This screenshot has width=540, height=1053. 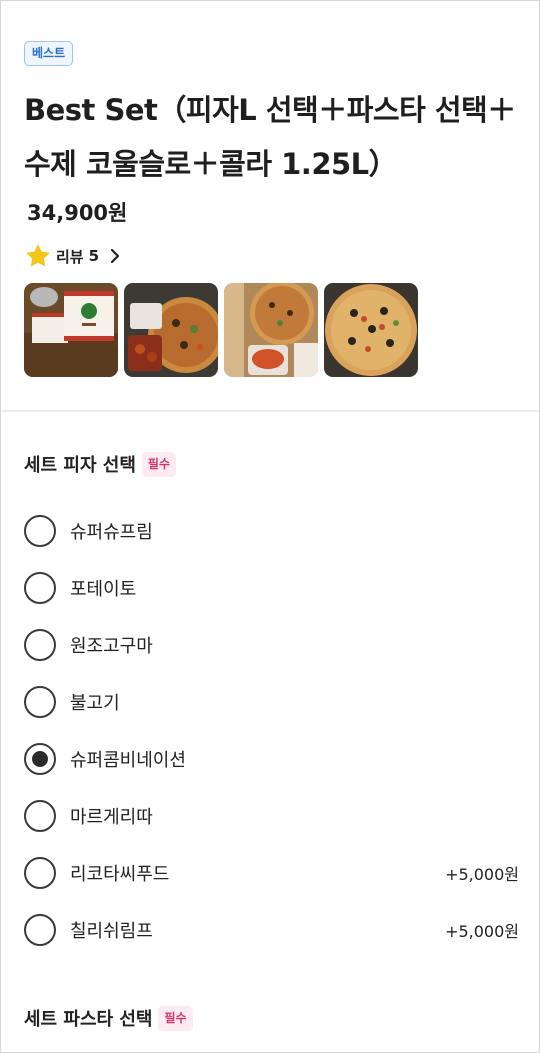 I want to click on option-label: 포테이토, so click(x=103, y=589).